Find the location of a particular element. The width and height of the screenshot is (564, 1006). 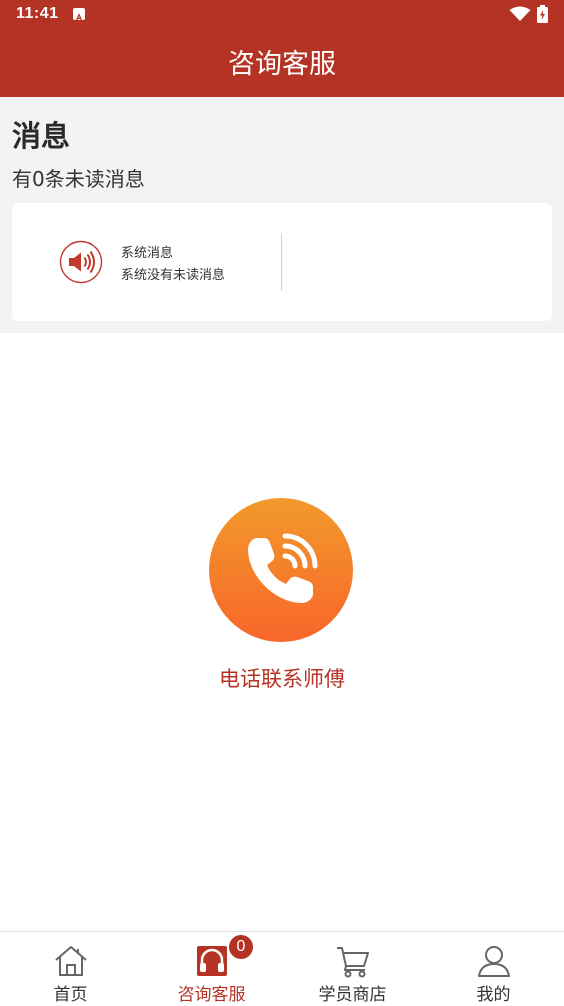

nav-item-store: 学员商店 is located at coordinates (352, 969).